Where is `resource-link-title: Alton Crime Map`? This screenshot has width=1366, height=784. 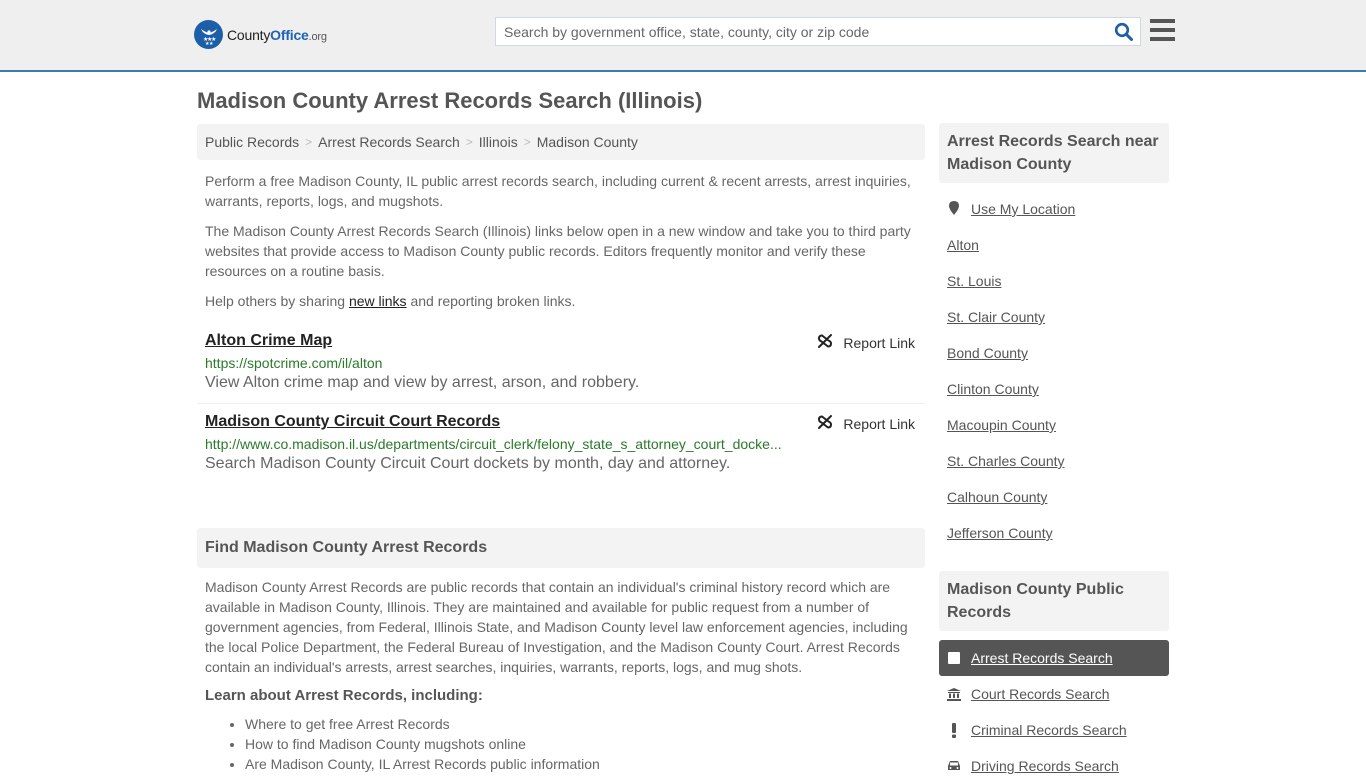
resource-link-title: Alton Crime Map is located at coordinates (268, 341).